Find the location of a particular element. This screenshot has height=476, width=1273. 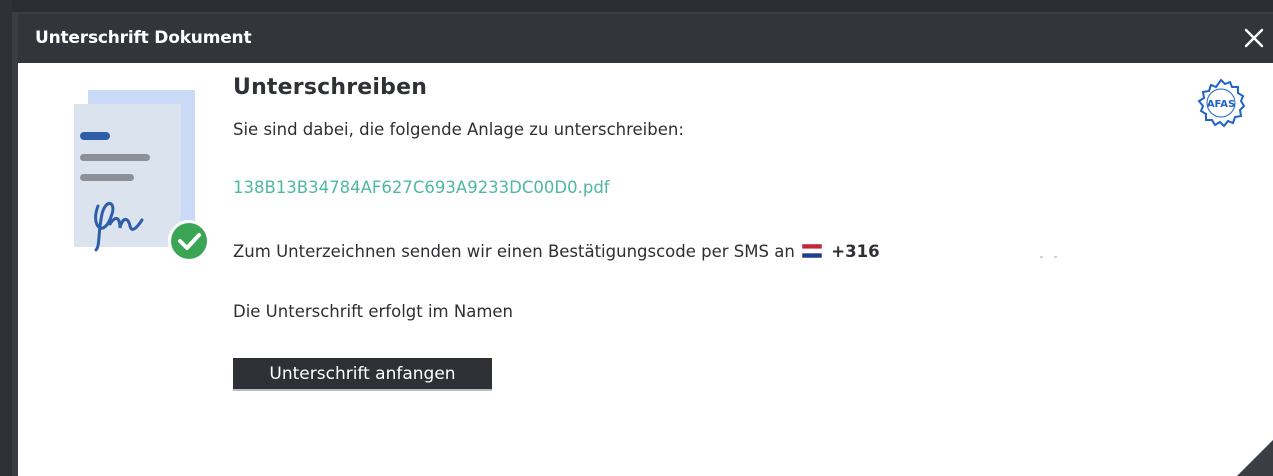

close-icon is located at coordinates (1254, 38).